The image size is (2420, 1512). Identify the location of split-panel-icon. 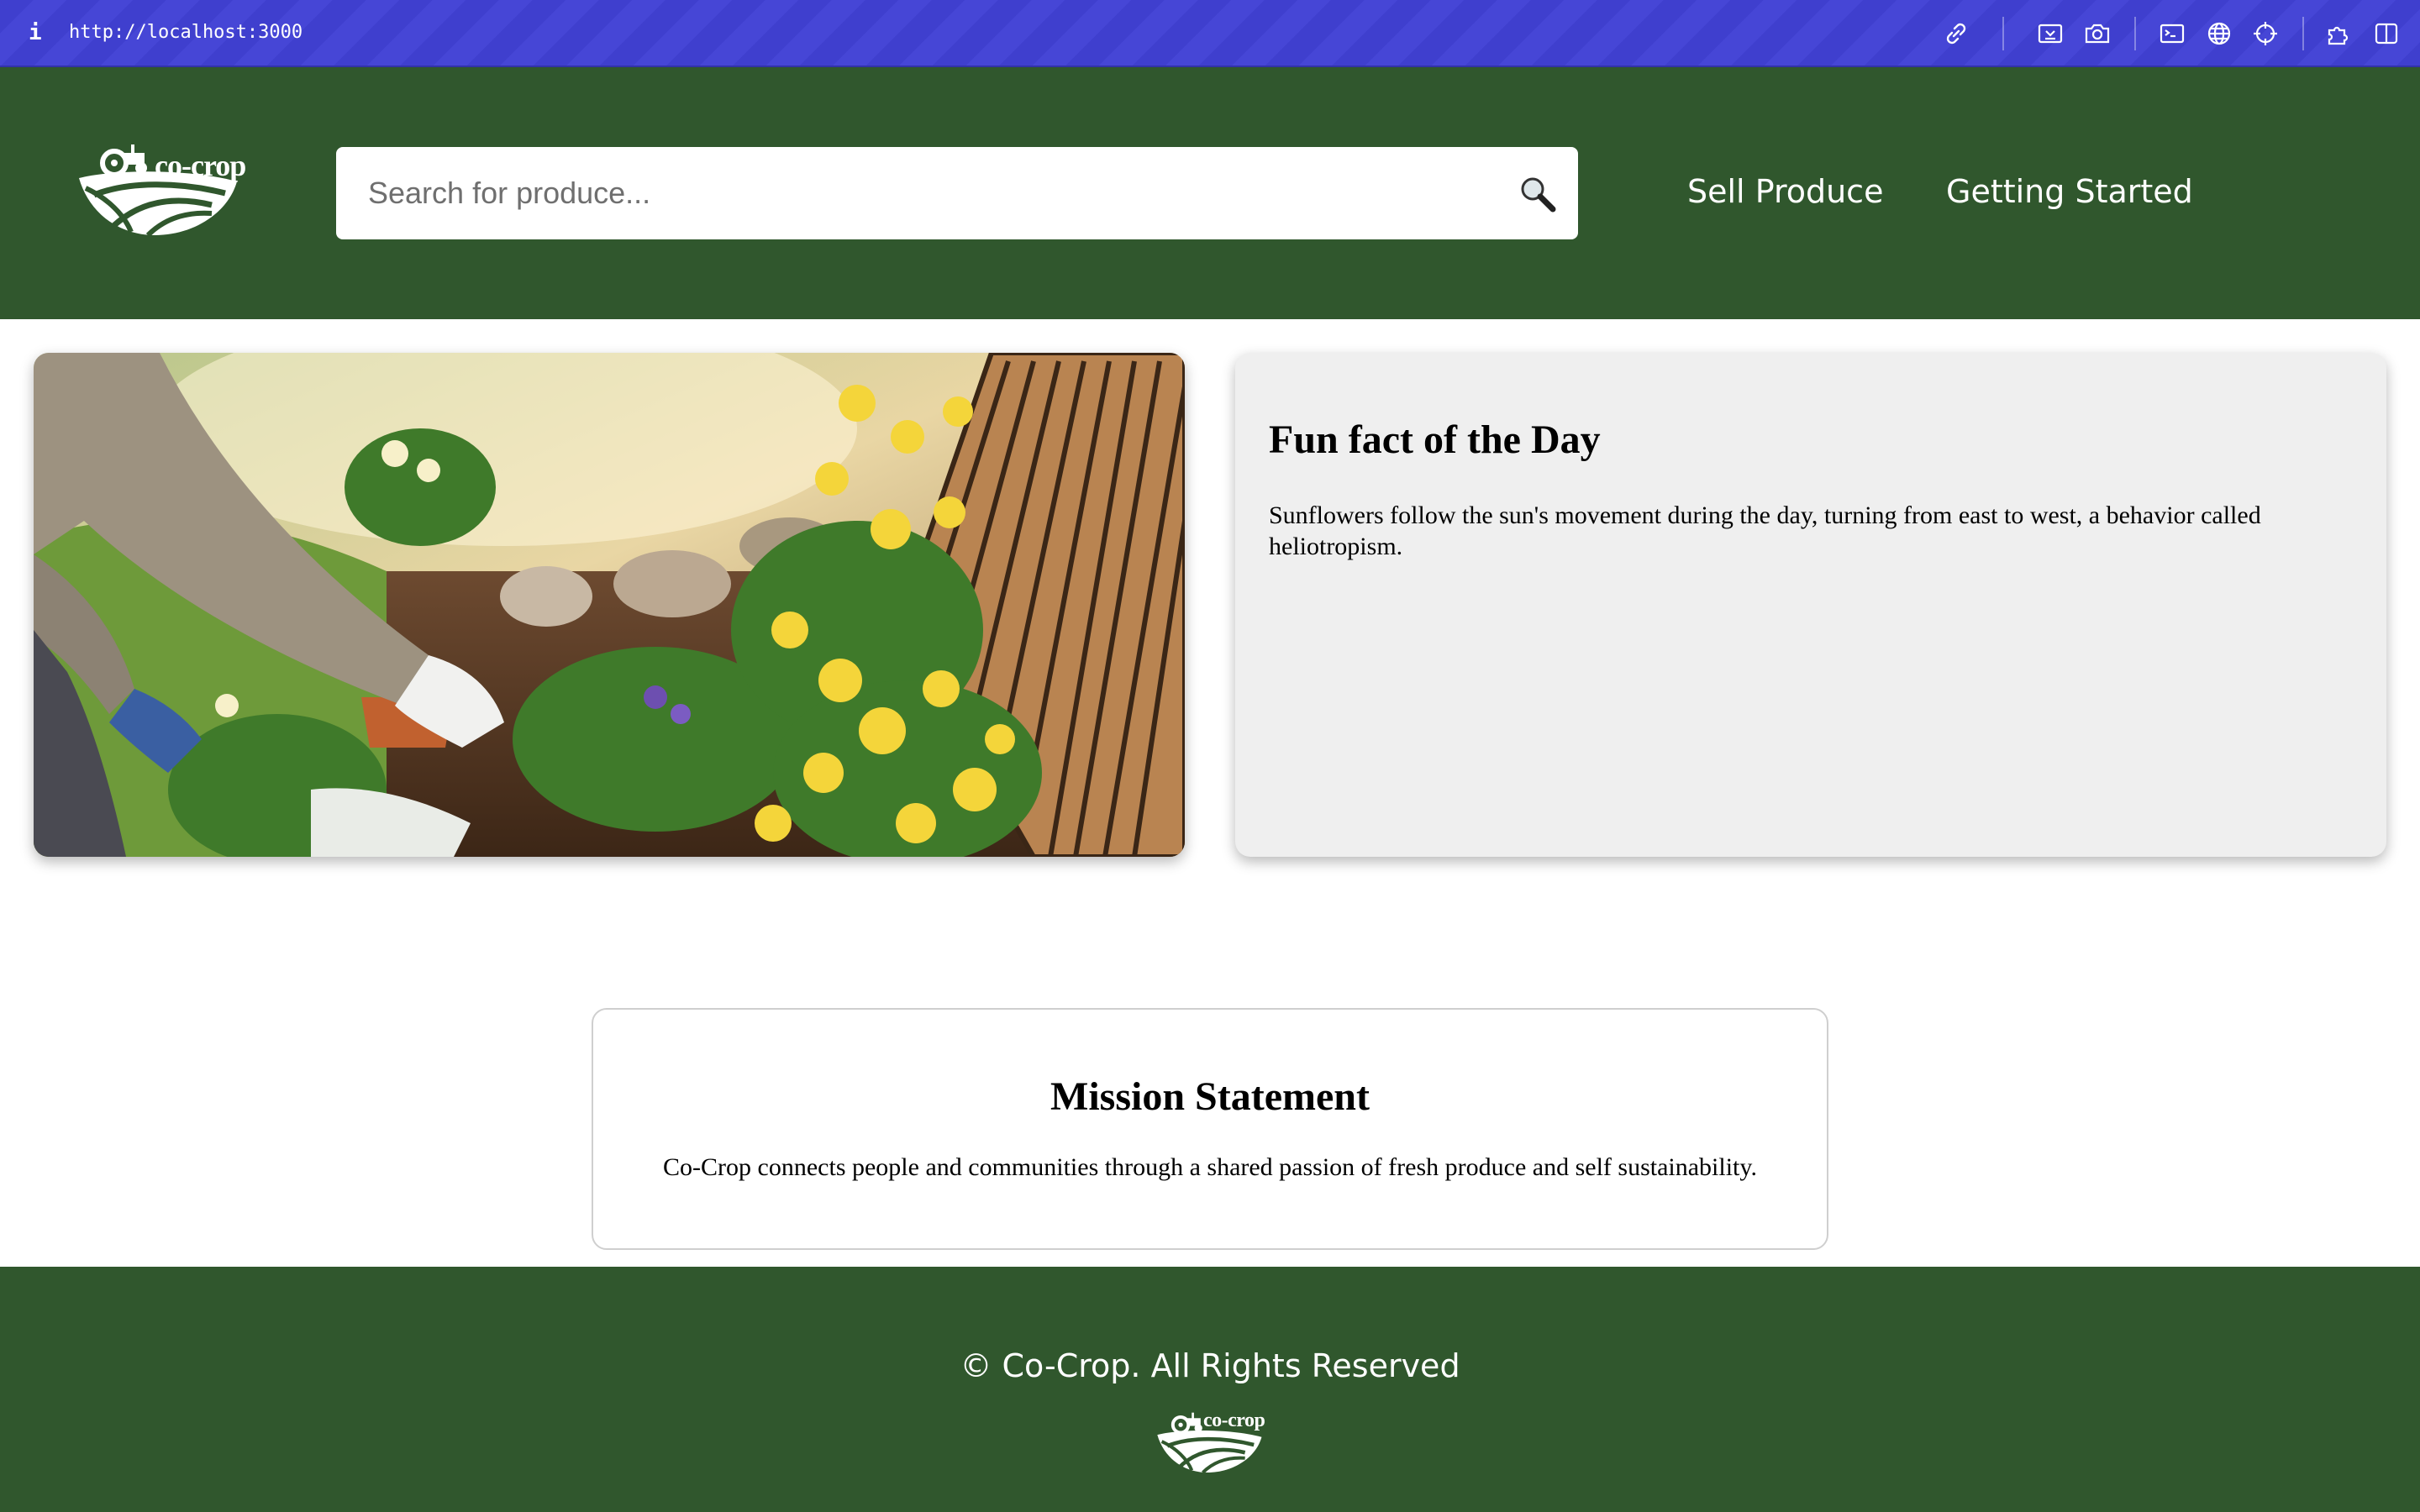
(2387, 33).